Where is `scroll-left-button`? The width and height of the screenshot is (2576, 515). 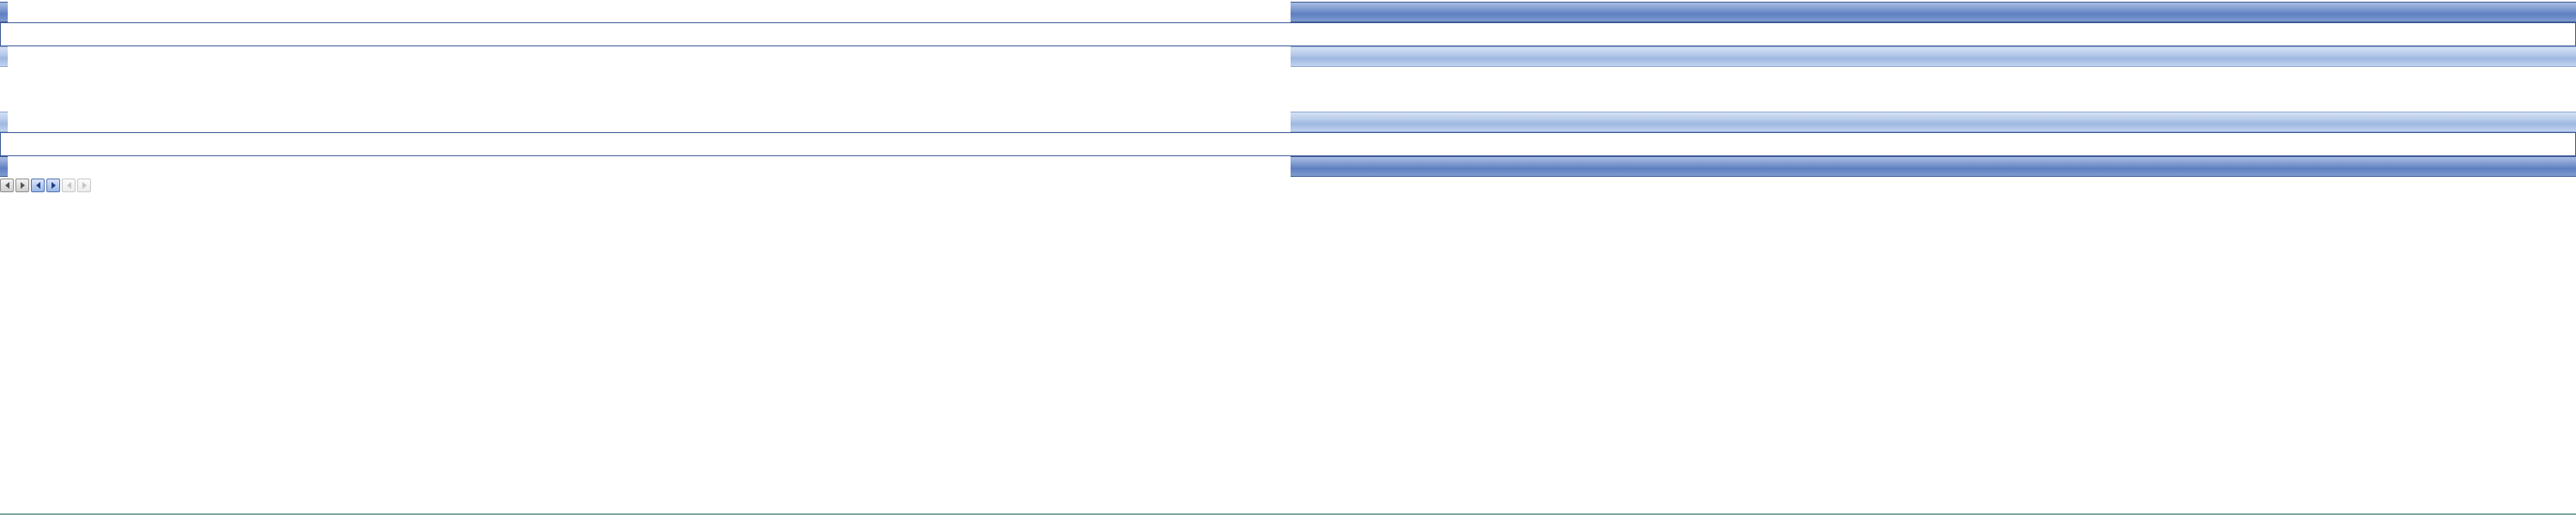
scroll-left-button is located at coordinates (7, 185).